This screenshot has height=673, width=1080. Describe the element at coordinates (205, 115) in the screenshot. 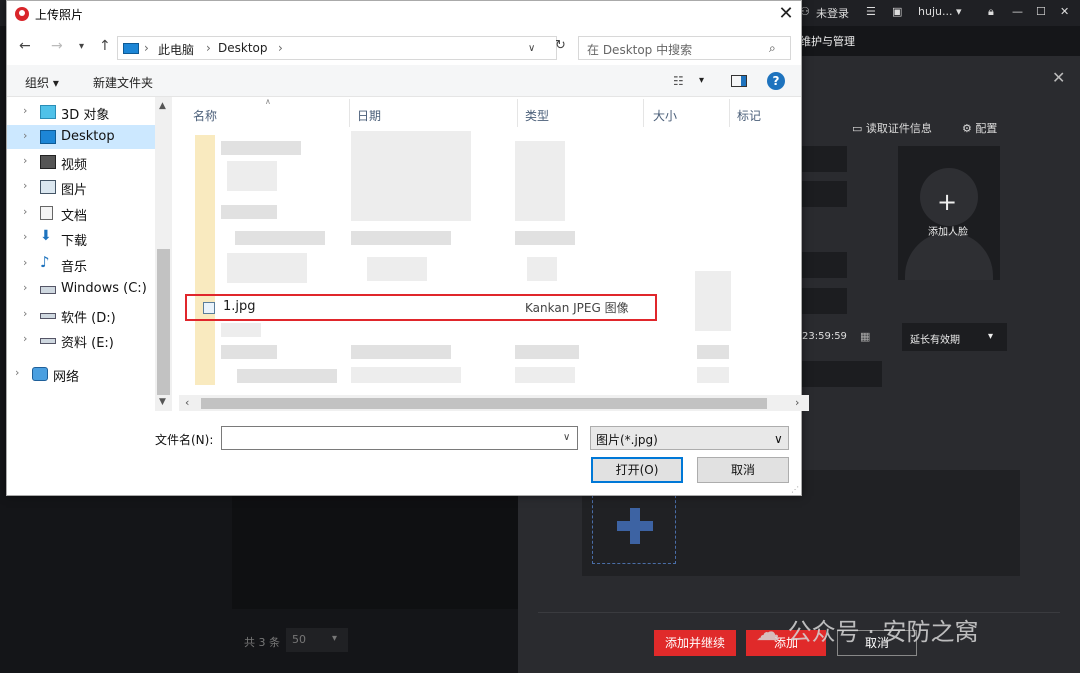

I see `column-header-name: 名称` at that location.